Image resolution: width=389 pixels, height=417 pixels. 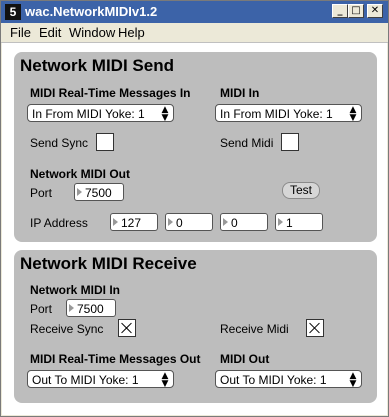 What do you see at coordinates (97, 65) in the screenshot?
I see `send-panel-title: Network MIDI Send` at bounding box center [97, 65].